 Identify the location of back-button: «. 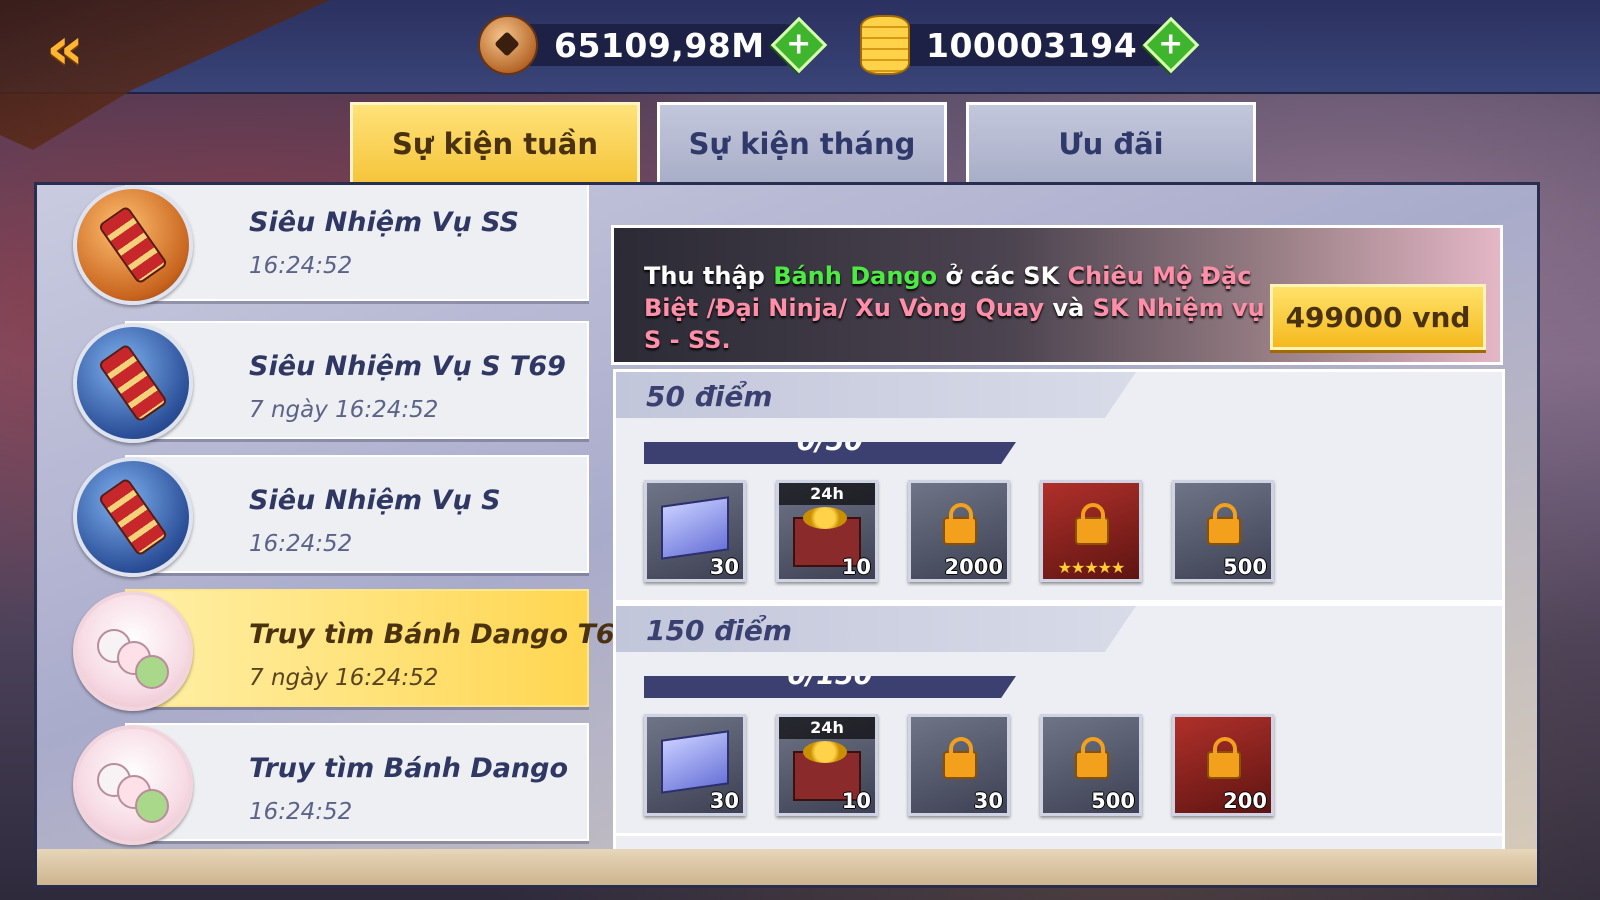
(65, 47).